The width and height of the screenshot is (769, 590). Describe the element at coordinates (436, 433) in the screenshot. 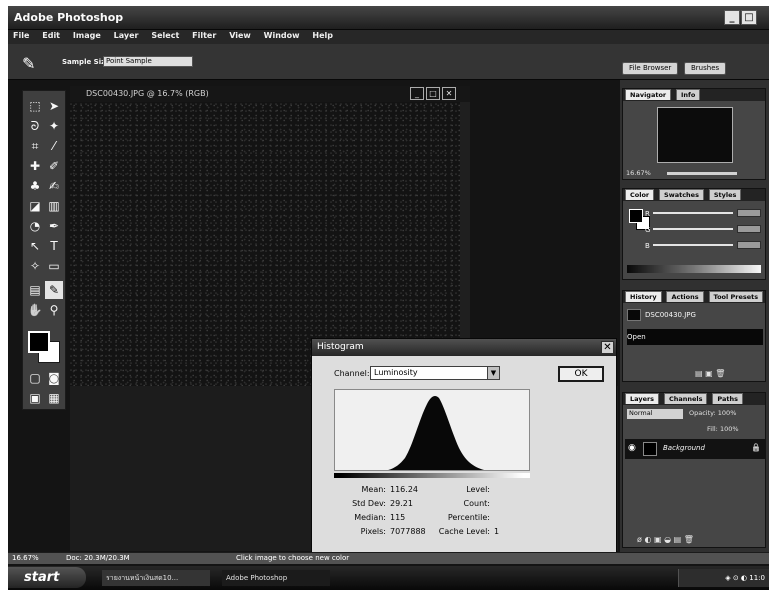

I see `histogram-curve` at that location.